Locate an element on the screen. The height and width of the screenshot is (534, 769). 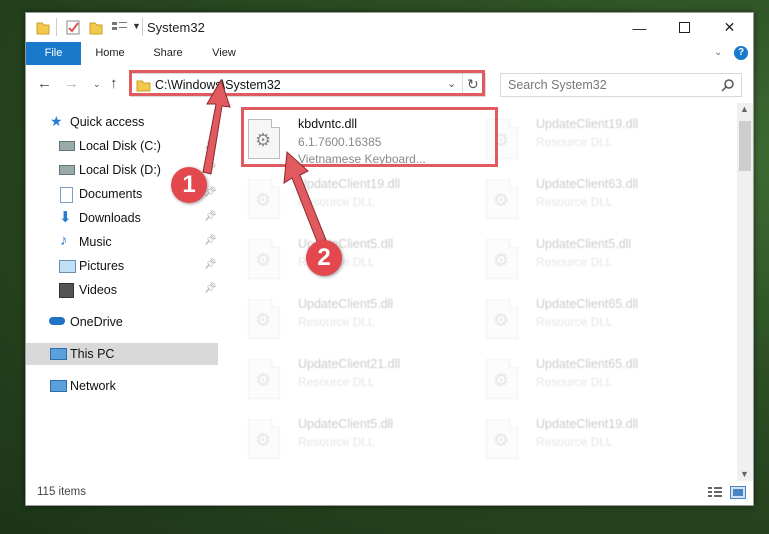
tab-view: View is located at coordinates (224, 53).